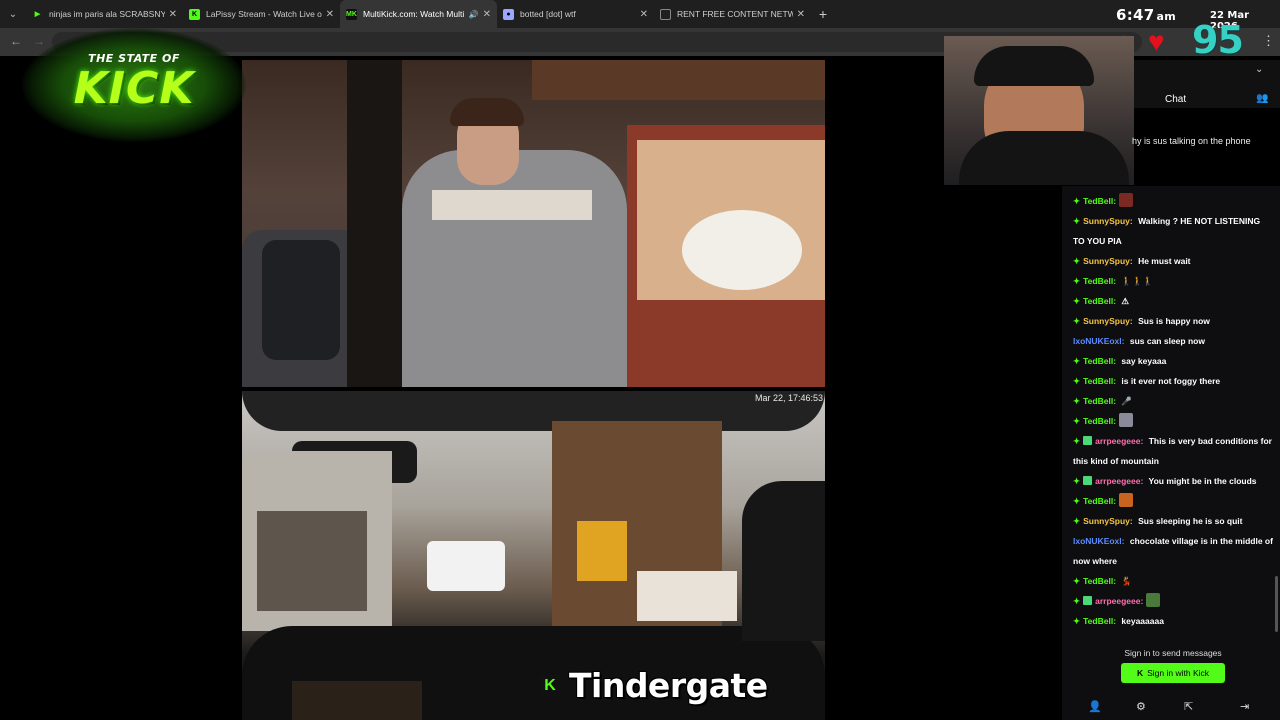 Image resolution: width=1280 pixels, height=720 pixels. What do you see at coordinates (1170, 381) in the screenshot?
I see `chat-message-text: is it ever not foggy there` at bounding box center [1170, 381].